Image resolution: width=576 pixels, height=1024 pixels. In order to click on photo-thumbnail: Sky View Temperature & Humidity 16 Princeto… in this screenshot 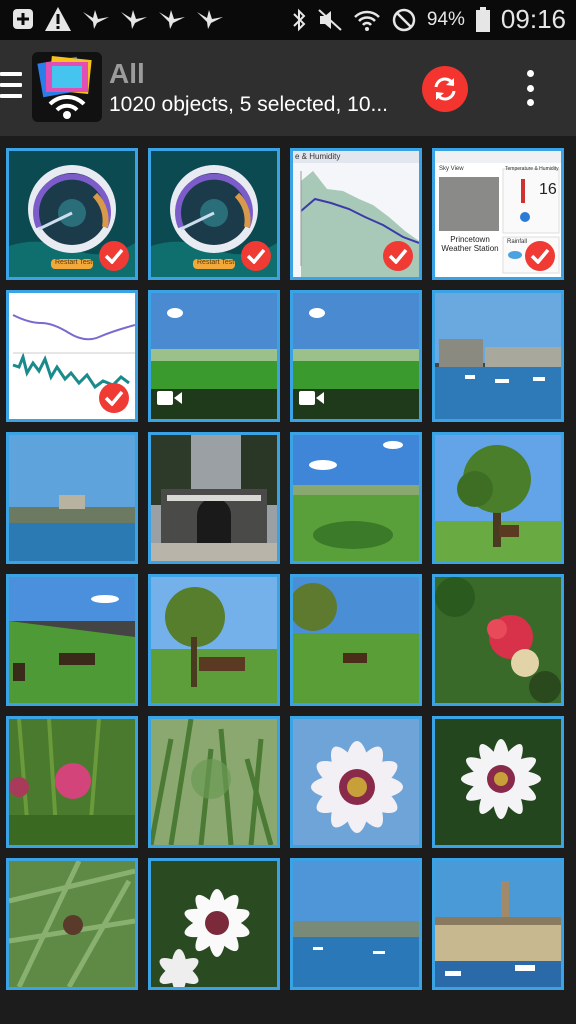, I will do `click(498, 214)`.